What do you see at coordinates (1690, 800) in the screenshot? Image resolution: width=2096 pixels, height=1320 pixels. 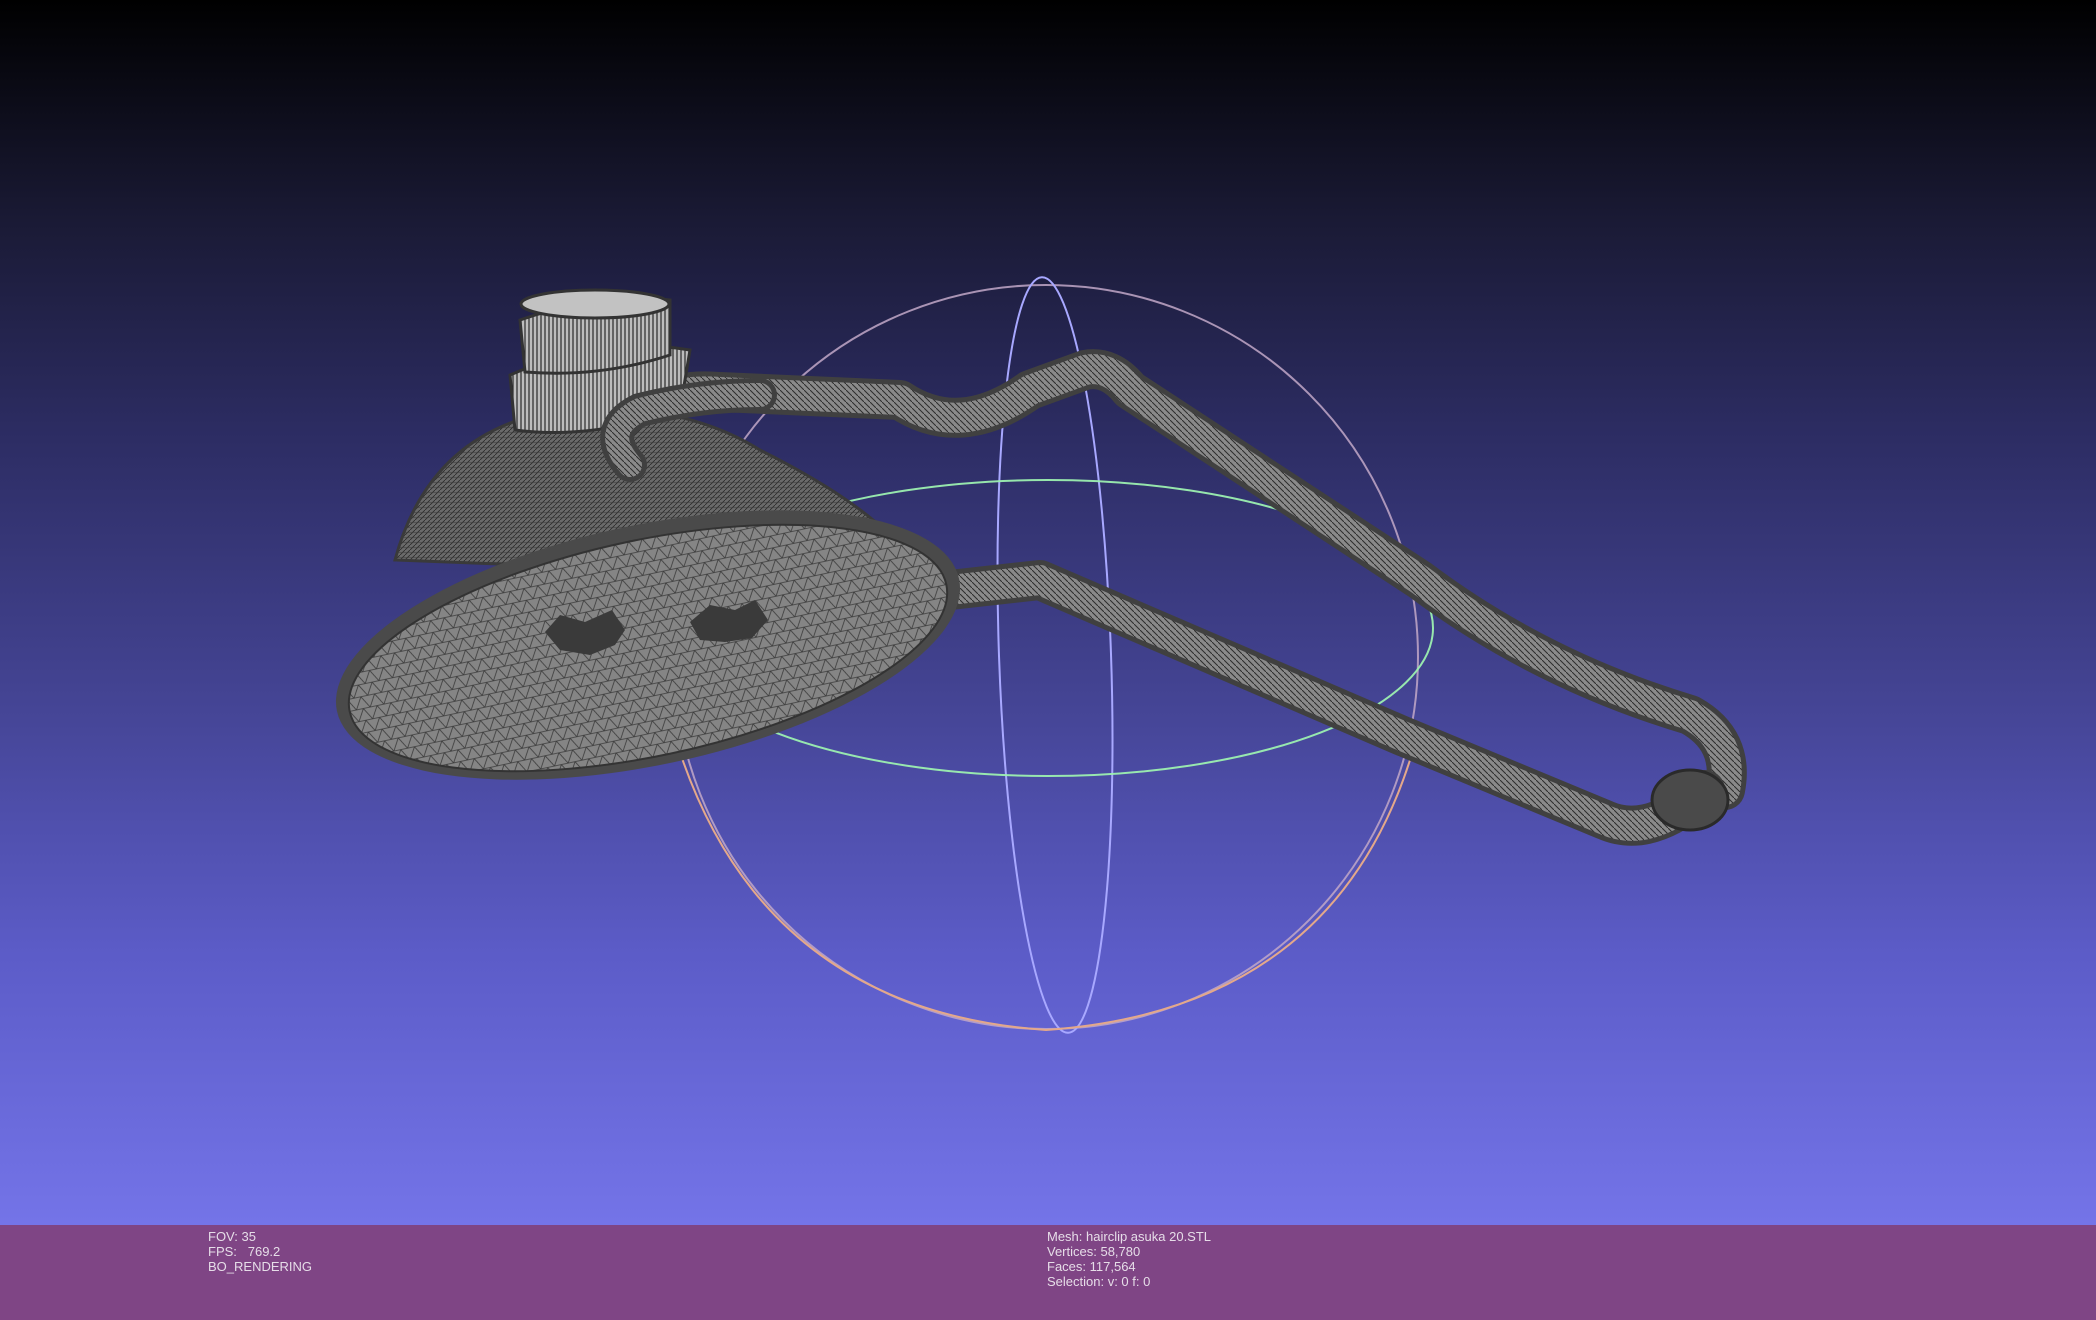 I see `mesh-end-cap` at bounding box center [1690, 800].